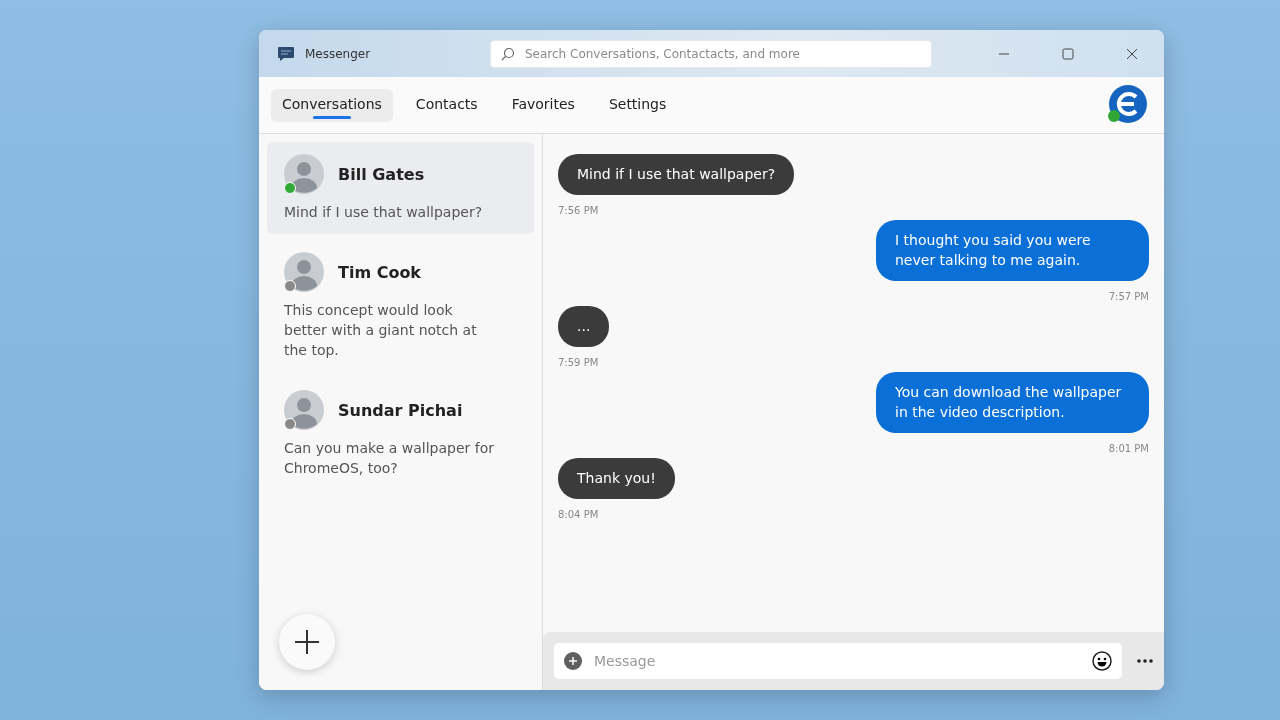  What do you see at coordinates (338, 53) in the screenshot?
I see `window-title: Messenger` at bounding box center [338, 53].